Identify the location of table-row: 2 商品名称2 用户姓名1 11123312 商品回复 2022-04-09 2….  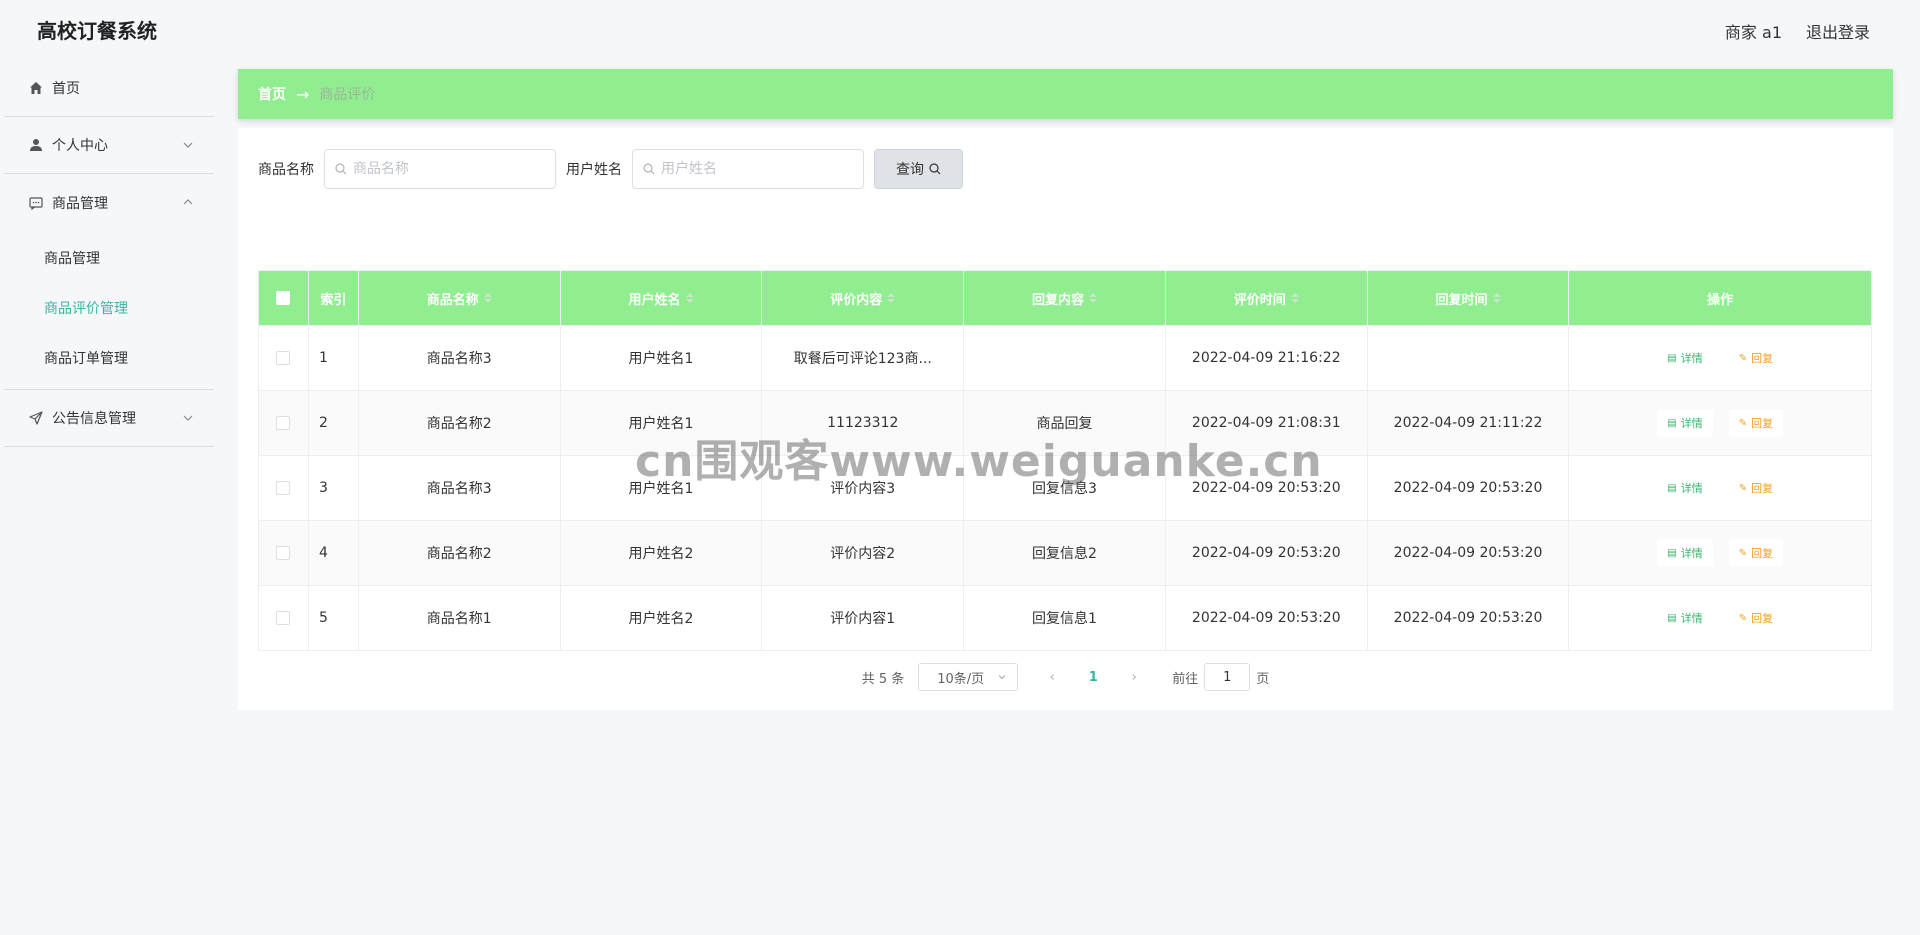
(1065, 422).